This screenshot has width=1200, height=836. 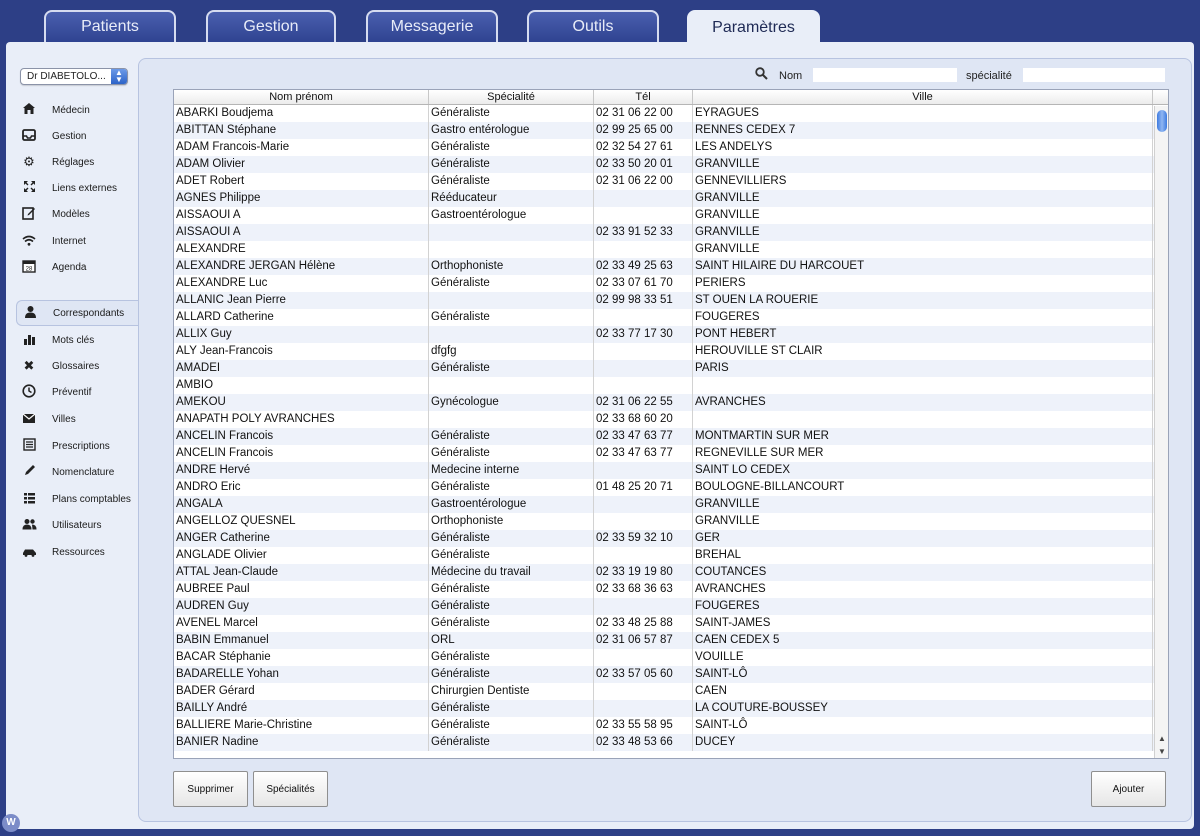 I want to click on sidebar-item-label: Correspondants, so click(x=89, y=313).